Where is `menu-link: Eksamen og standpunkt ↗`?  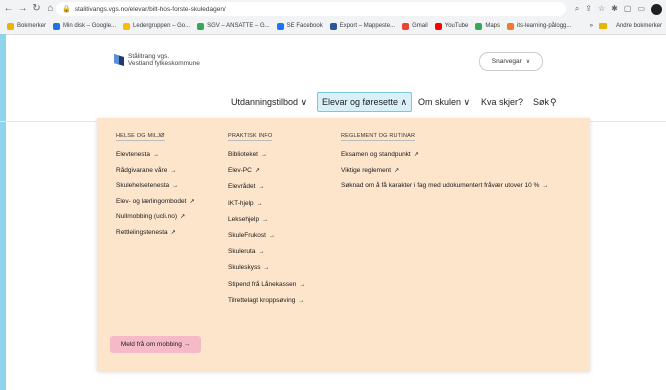 menu-link: Eksamen og standpunkt ↗ is located at coordinates (380, 155).